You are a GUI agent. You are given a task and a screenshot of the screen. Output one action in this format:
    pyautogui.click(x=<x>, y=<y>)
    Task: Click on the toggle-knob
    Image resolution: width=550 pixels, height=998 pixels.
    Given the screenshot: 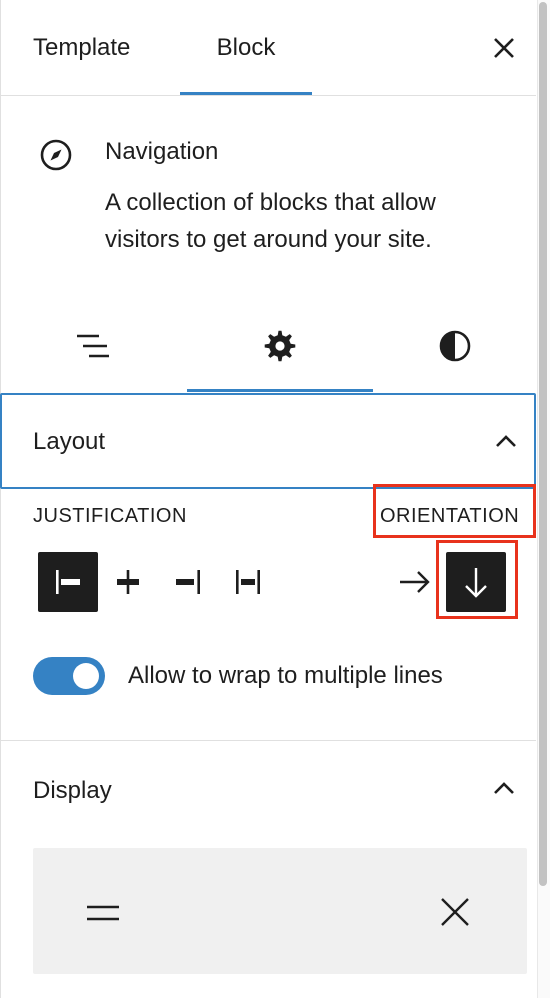 What is the action you would take?
    pyautogui.click(x=86, y=676)
    